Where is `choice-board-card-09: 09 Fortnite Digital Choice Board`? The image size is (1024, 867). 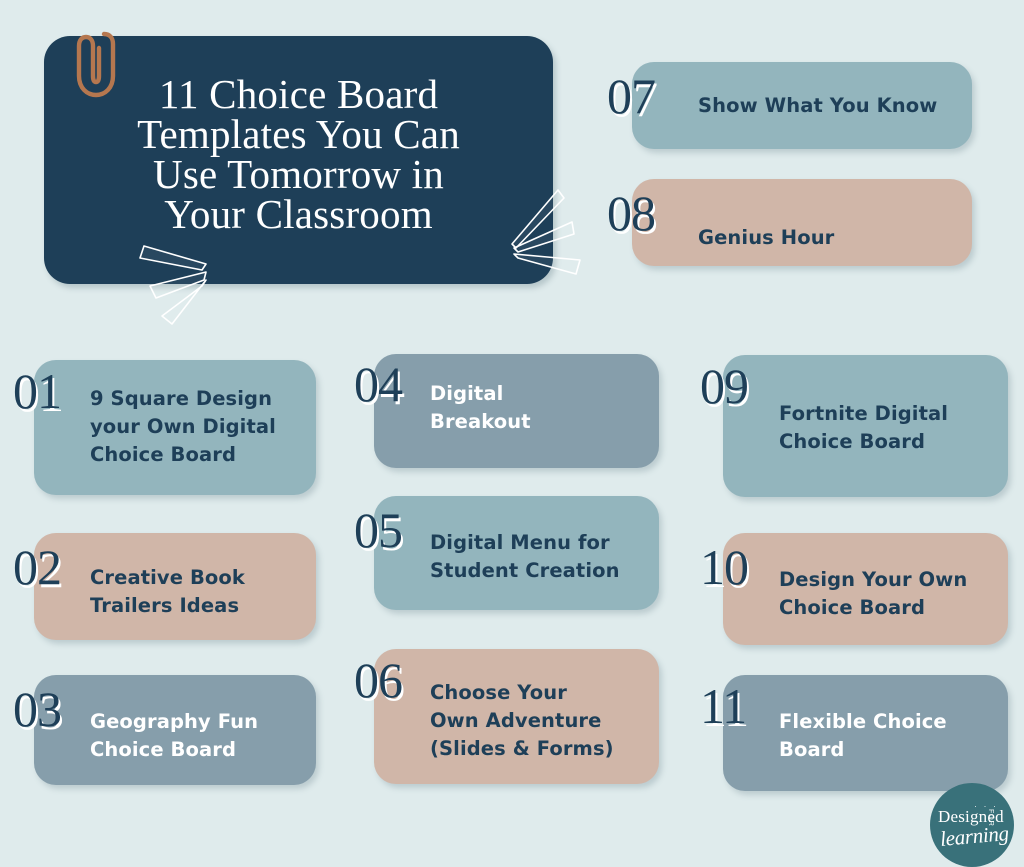
choice-board-card-09: 09 Fortnite Digital Choice Board is located at coordinates (854, 426).